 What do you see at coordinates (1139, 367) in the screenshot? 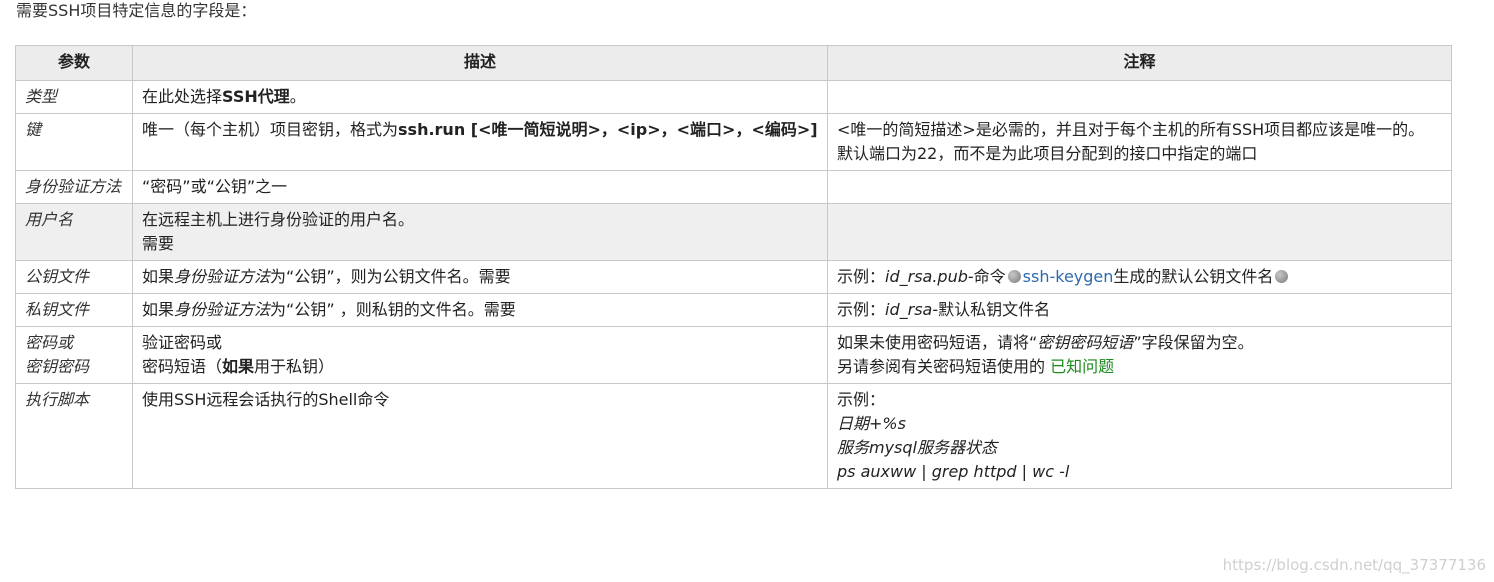
I see `note-line: 另请参阅有关密码短语使用的 已知问题` at bounding box center [1139, 367].